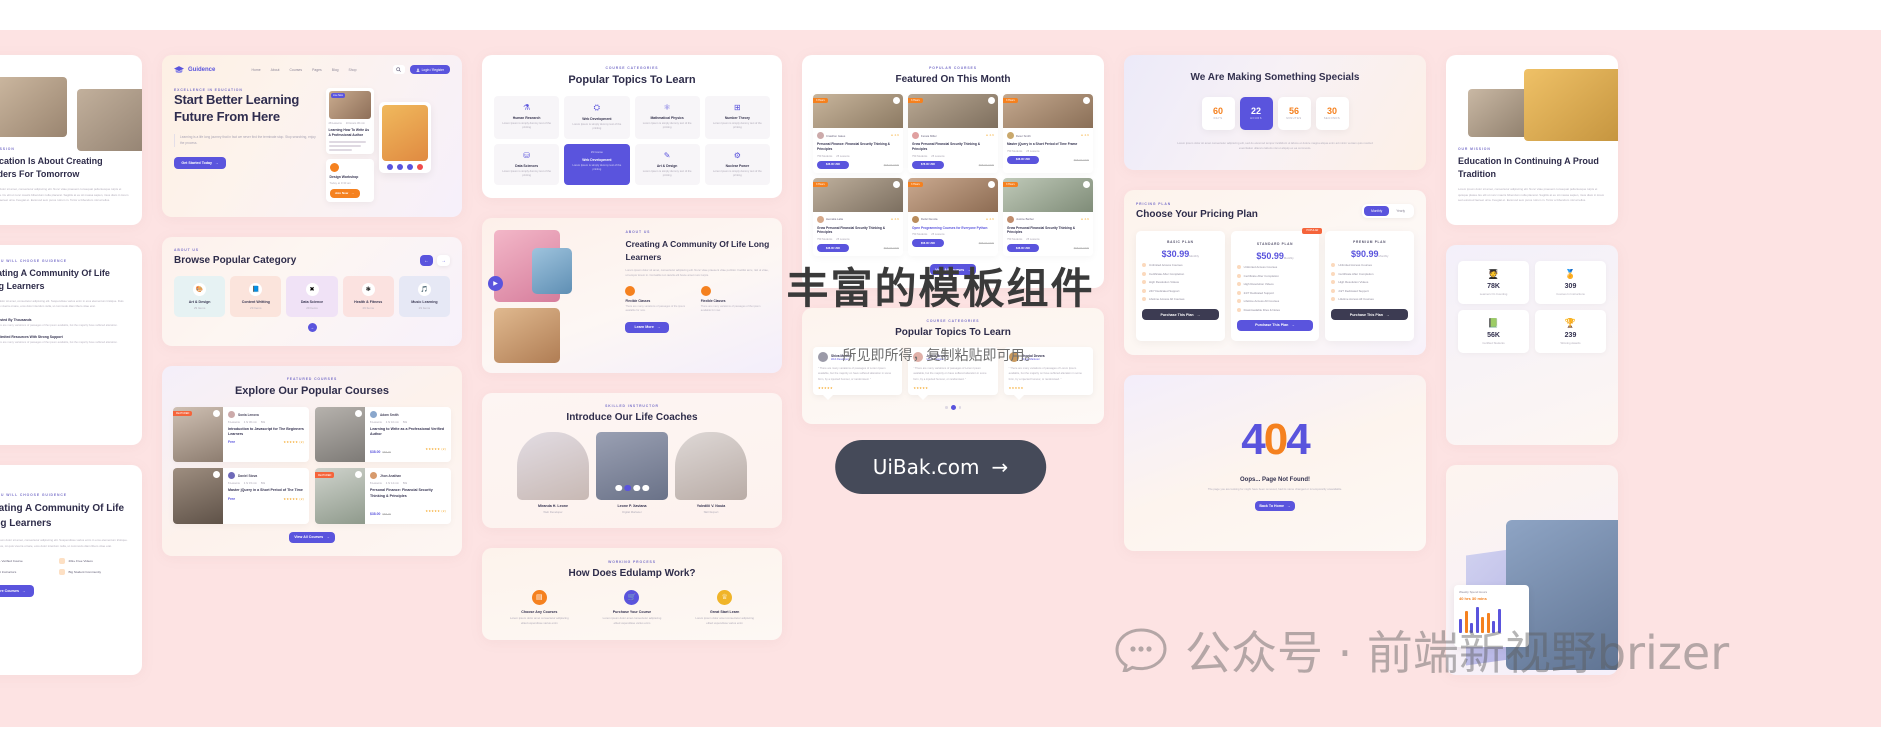  Describe the element at coordinates (618, 488) in the screenshot. I see `facebook-icon` at that location.